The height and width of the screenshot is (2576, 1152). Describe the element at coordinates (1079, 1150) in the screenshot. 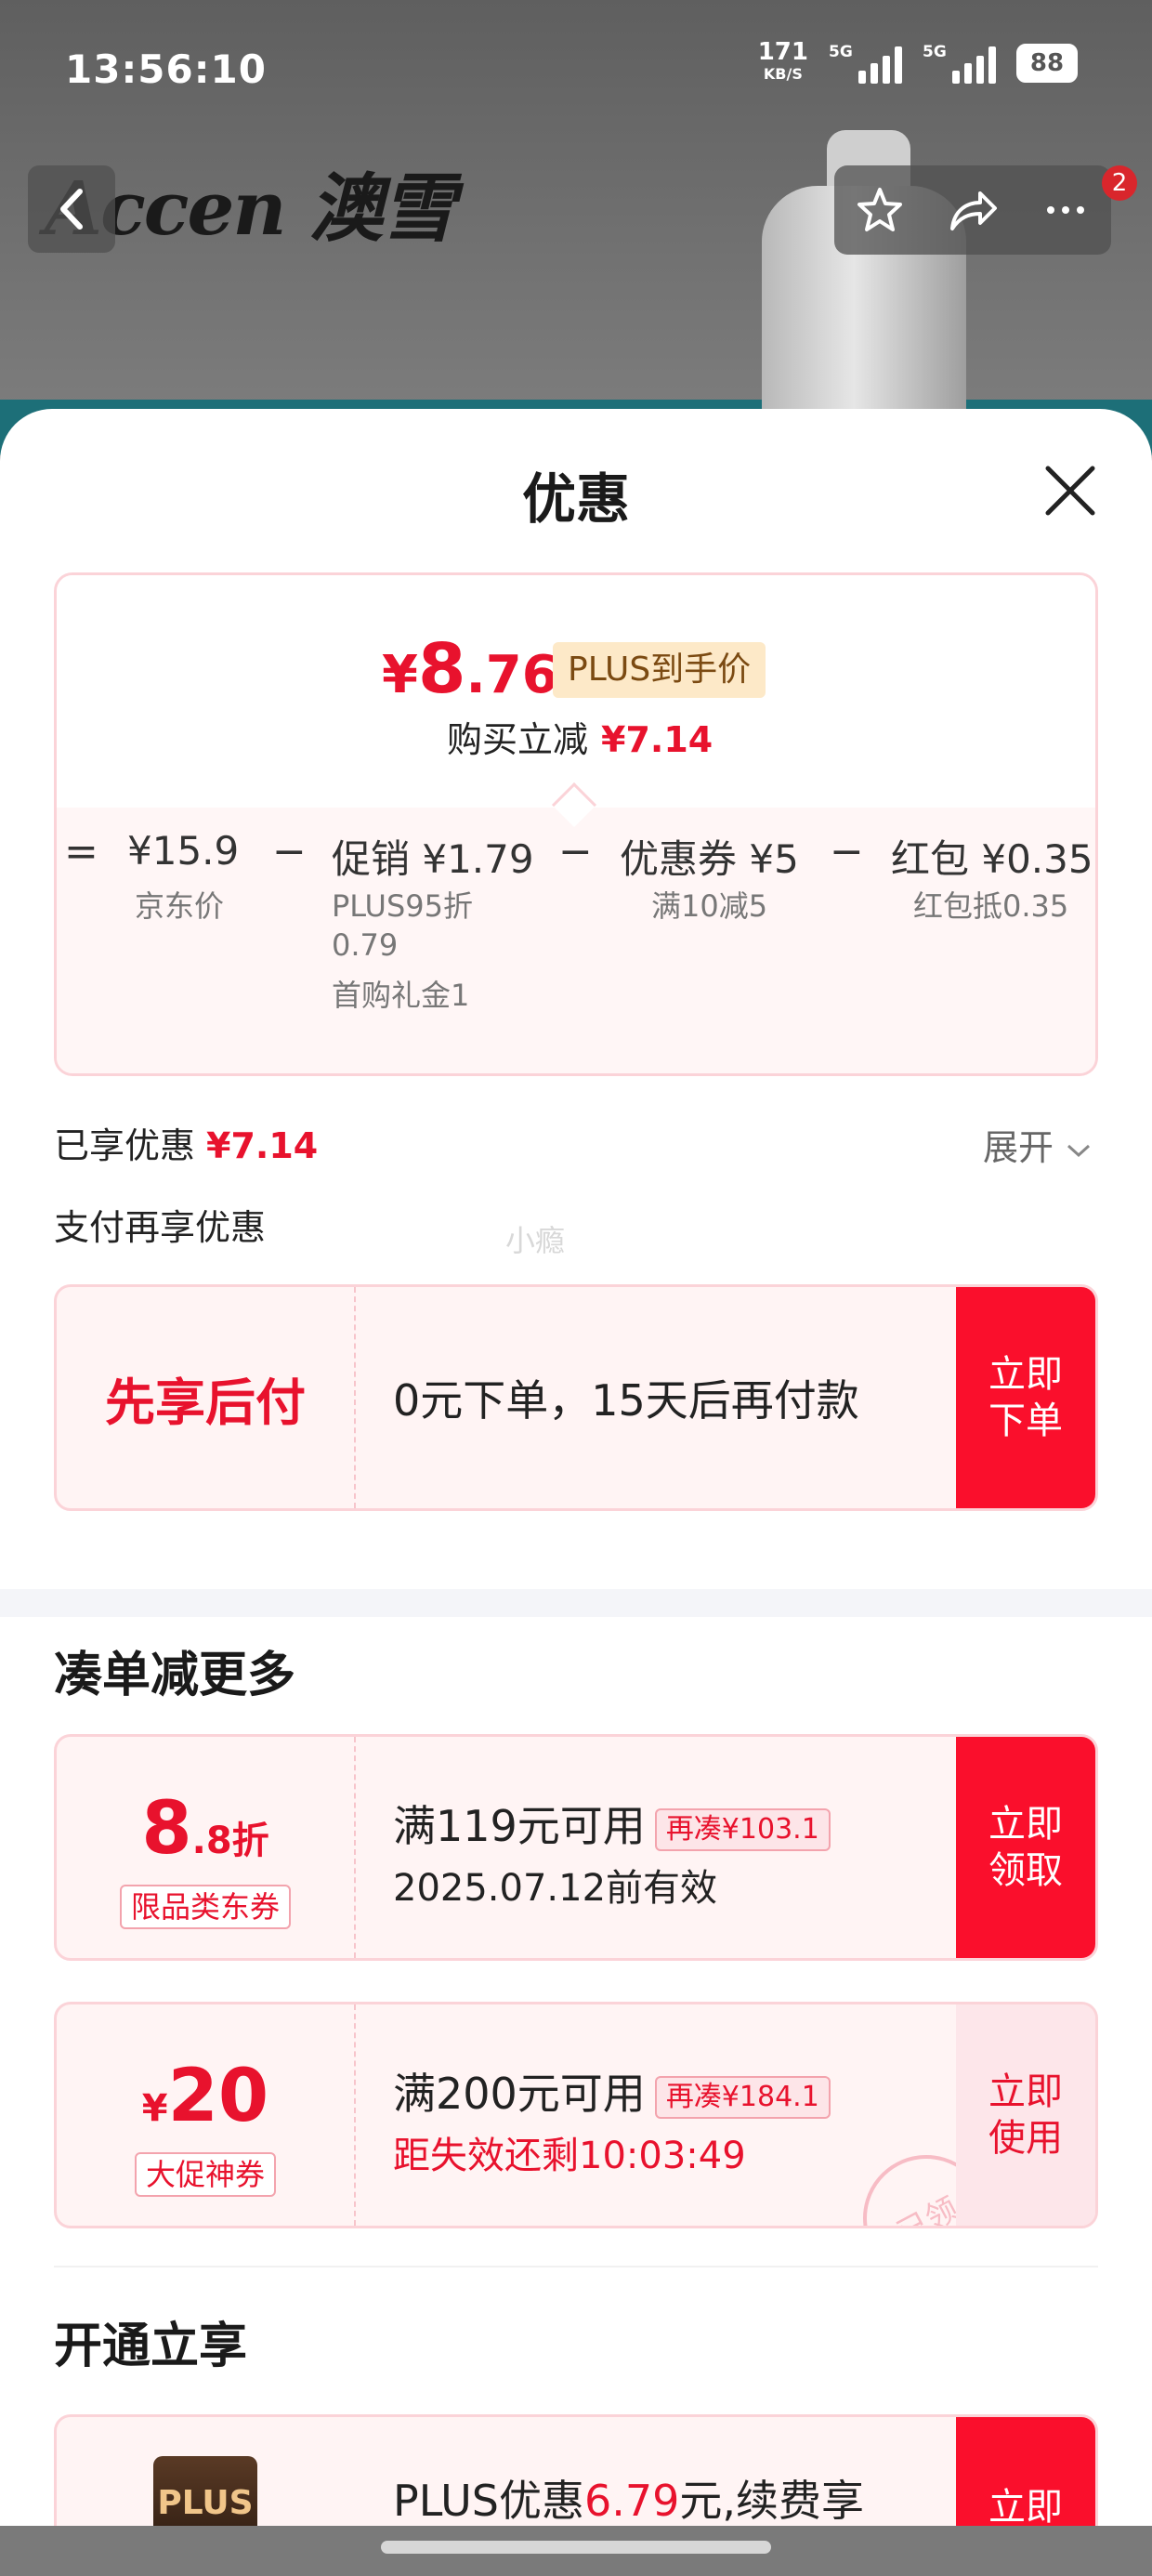

I see `chevron-down-icon` at that location.